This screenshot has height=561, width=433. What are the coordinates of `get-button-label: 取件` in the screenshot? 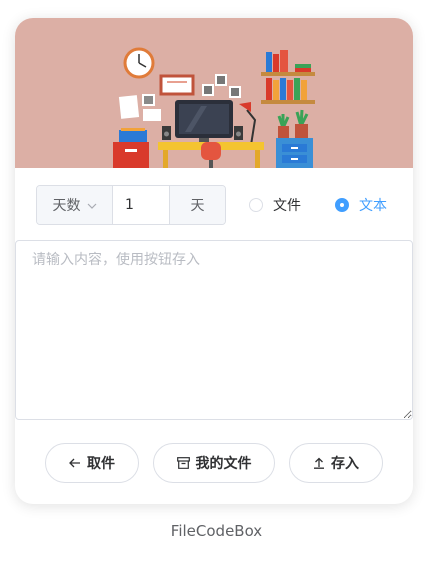 It's located at (101, 464).